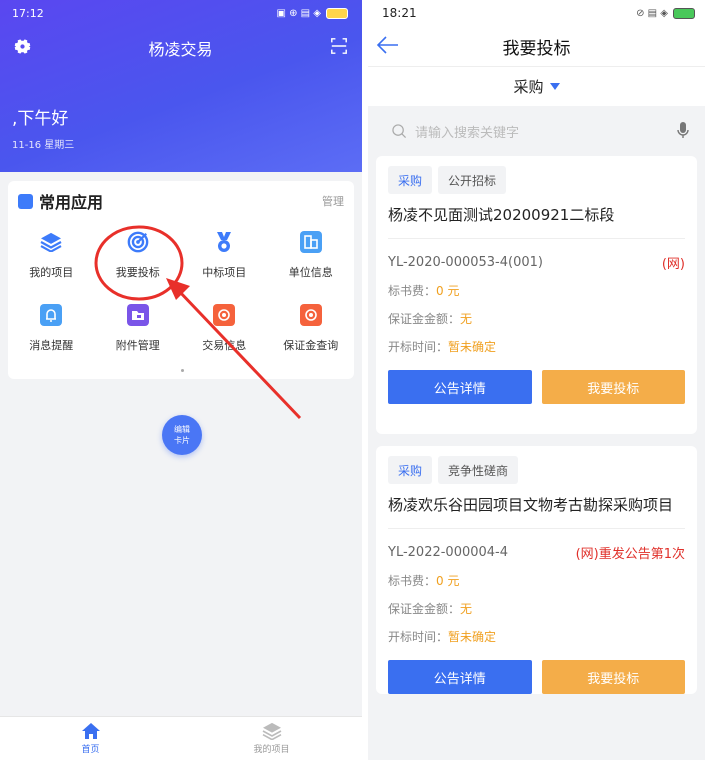 This screenshot has width=705, height=760. I want to click on app-label: 单位信息, so click(310, 272).